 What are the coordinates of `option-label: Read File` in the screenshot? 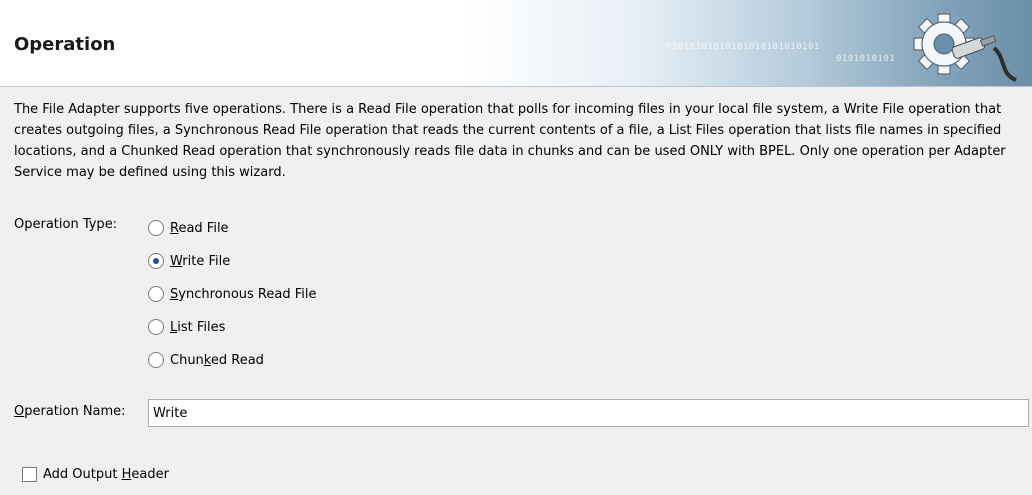 It's located at (199, 228).